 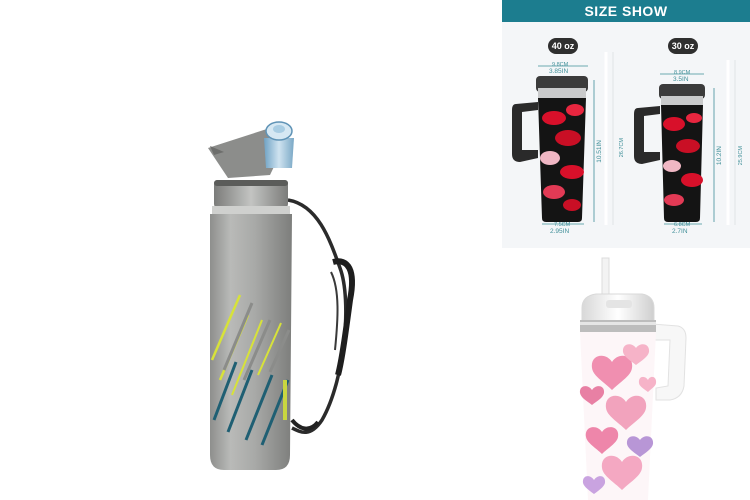 What do you see at coordinates (624, 138) in the screenshot?
I see `lips-tumbler-illustrations` at bounding box center [624, 138].